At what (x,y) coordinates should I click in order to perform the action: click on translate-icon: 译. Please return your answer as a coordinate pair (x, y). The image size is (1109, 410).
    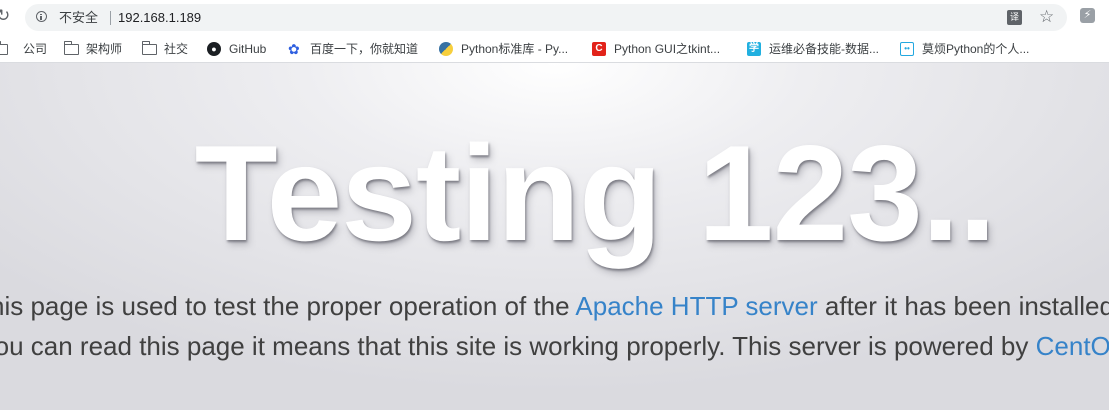
    Looking at the image, I should click on (1014, 17).